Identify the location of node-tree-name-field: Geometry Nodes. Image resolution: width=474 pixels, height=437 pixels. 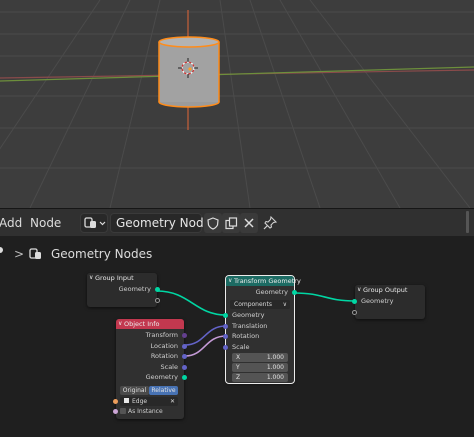
(163, 223).